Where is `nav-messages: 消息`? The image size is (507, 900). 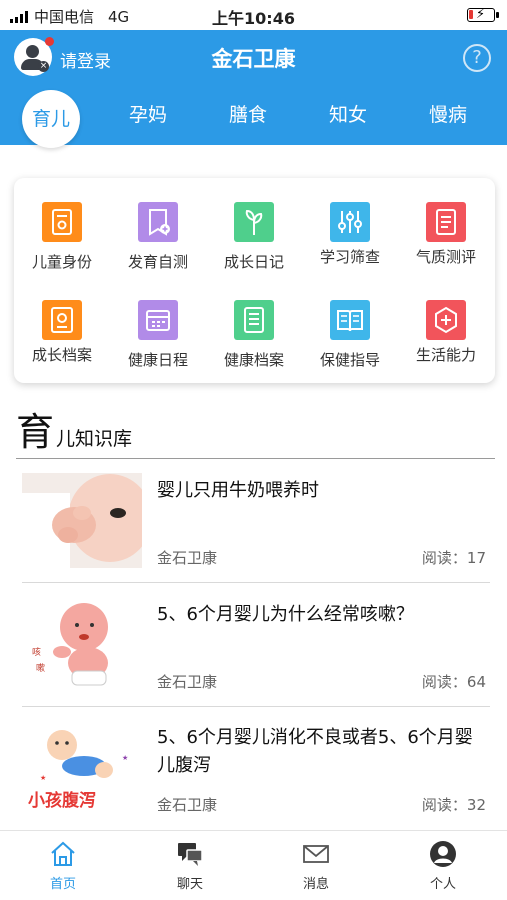 nav-messages: 消息 is located at coordinates (316, 865).